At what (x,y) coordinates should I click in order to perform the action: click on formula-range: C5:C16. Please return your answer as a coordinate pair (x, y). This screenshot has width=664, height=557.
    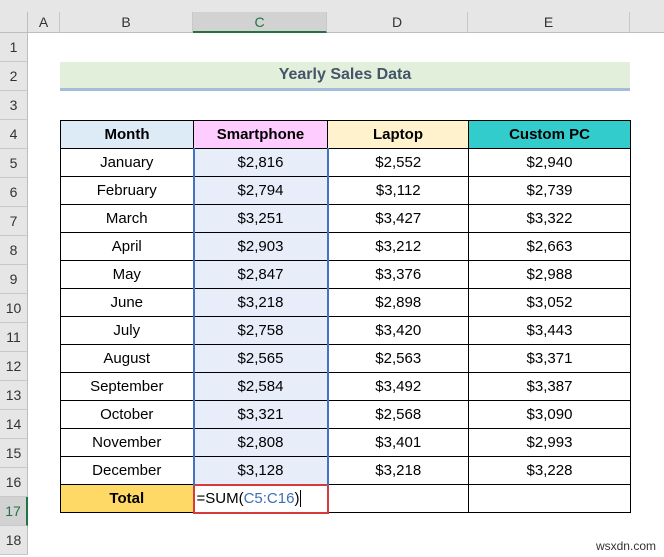
    Looking at the image, I should click on (269, 498).